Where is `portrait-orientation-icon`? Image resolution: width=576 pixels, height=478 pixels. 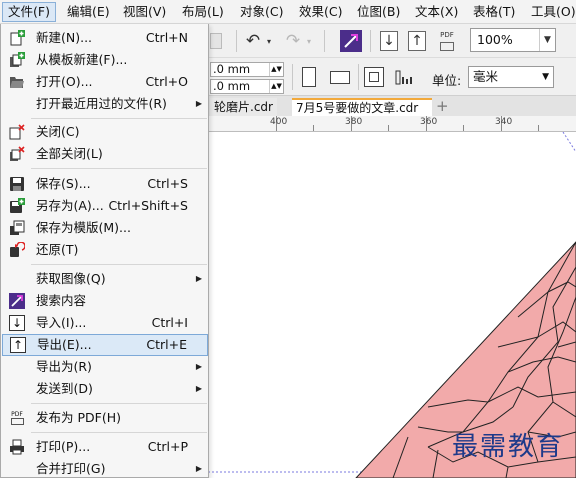
portrait-orientation-icon is located at coordinates (309, 77).